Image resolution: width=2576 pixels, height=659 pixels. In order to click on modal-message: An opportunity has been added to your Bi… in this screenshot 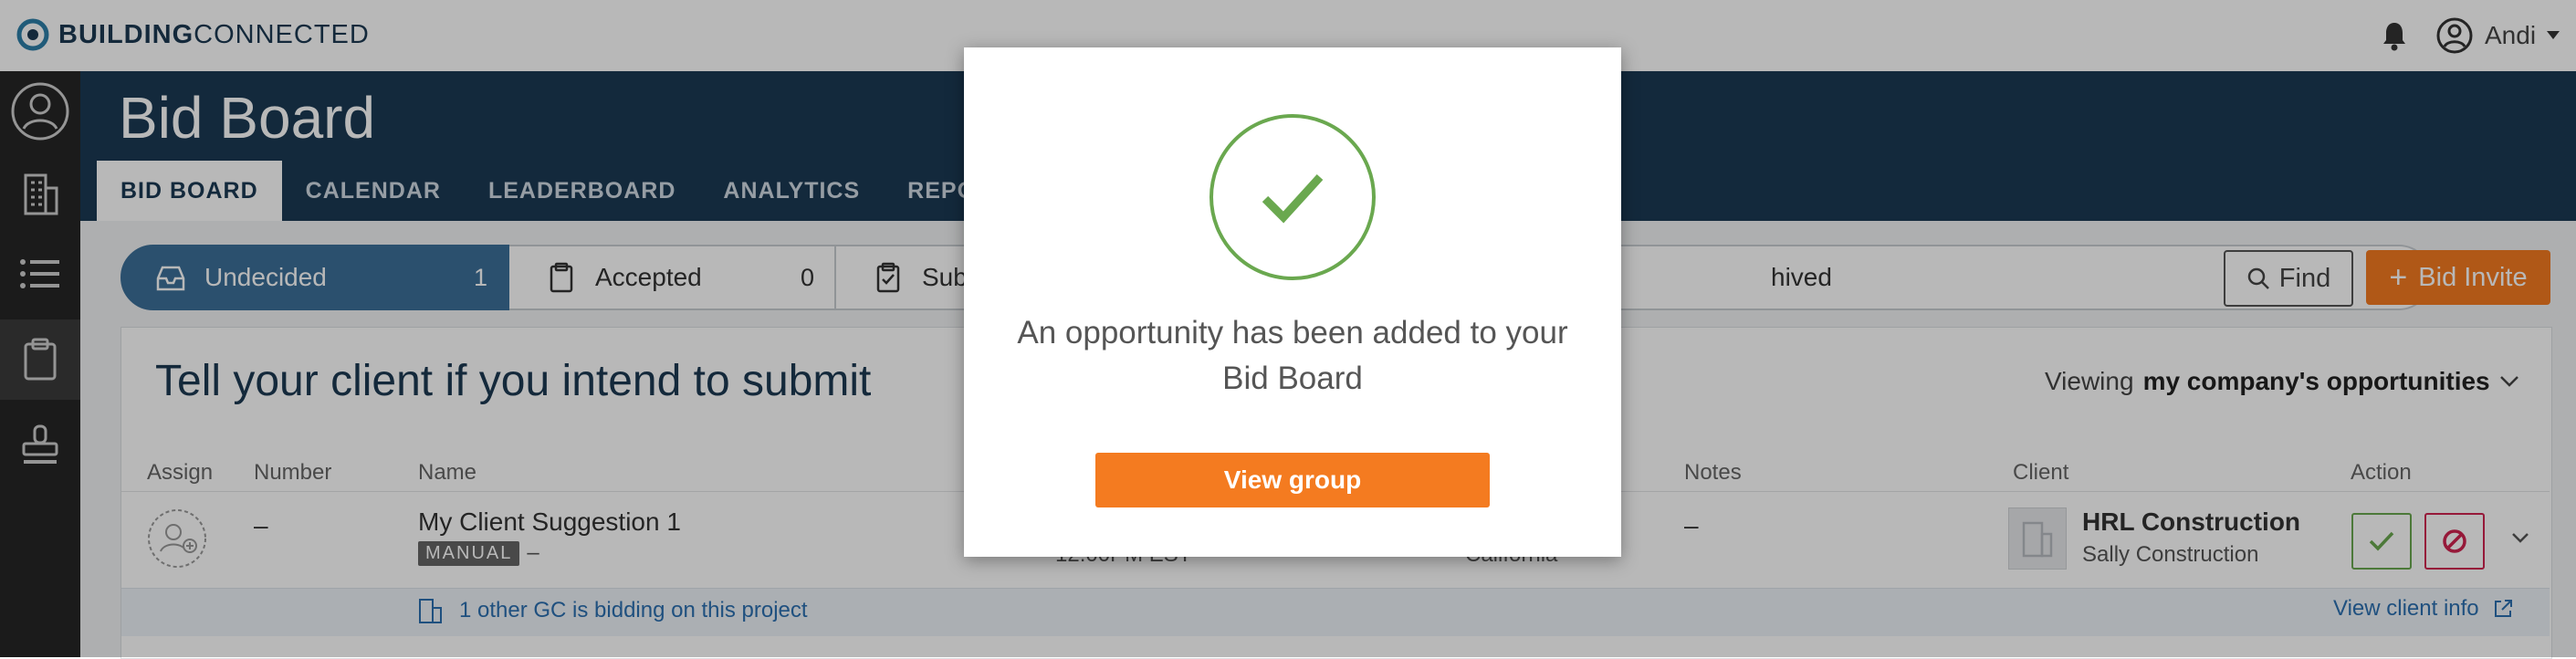, I will do `click(1292, 355)`.